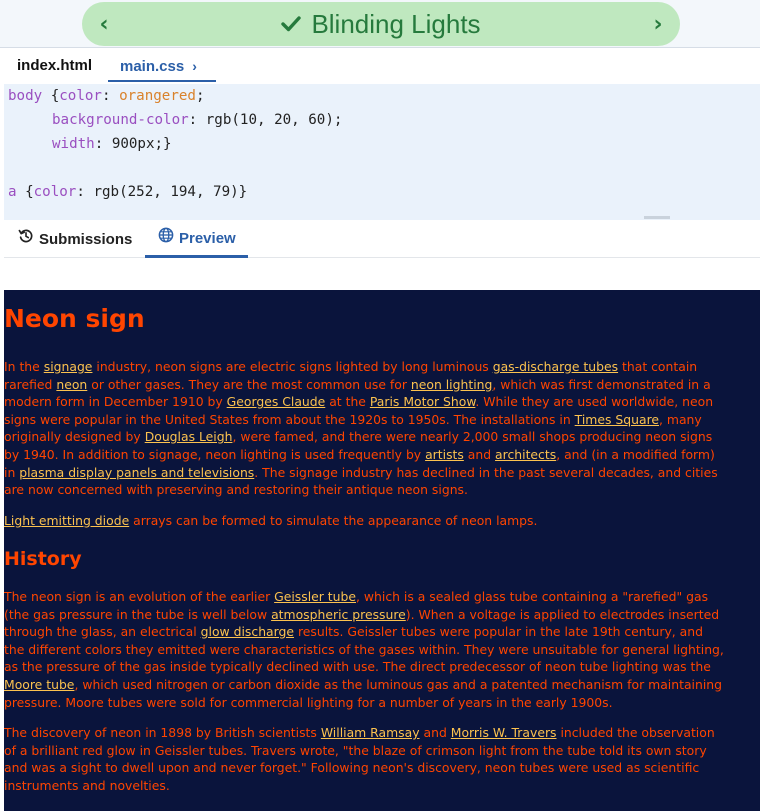 This screenshot has width=760, height=811. What do you see at coordinates (315, 596) in the screenshot?
I see `link-geissler-tube: Geissler tube` at bounding box center [315, 596].